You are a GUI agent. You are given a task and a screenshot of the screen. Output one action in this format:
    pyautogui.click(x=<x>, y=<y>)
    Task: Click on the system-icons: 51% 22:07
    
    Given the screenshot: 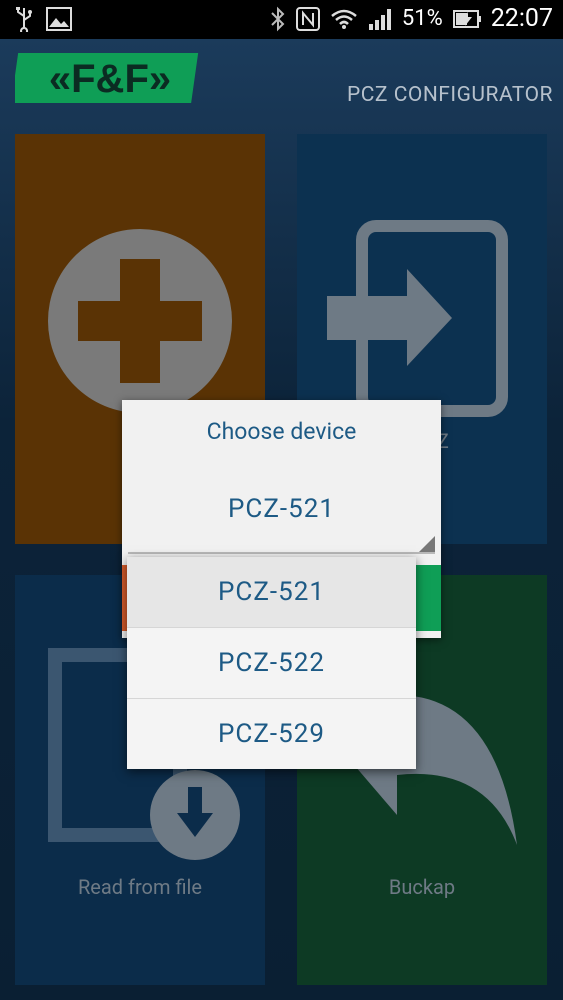 What is the action you would take?
    pyautogui.click(x=411, y=19)
    